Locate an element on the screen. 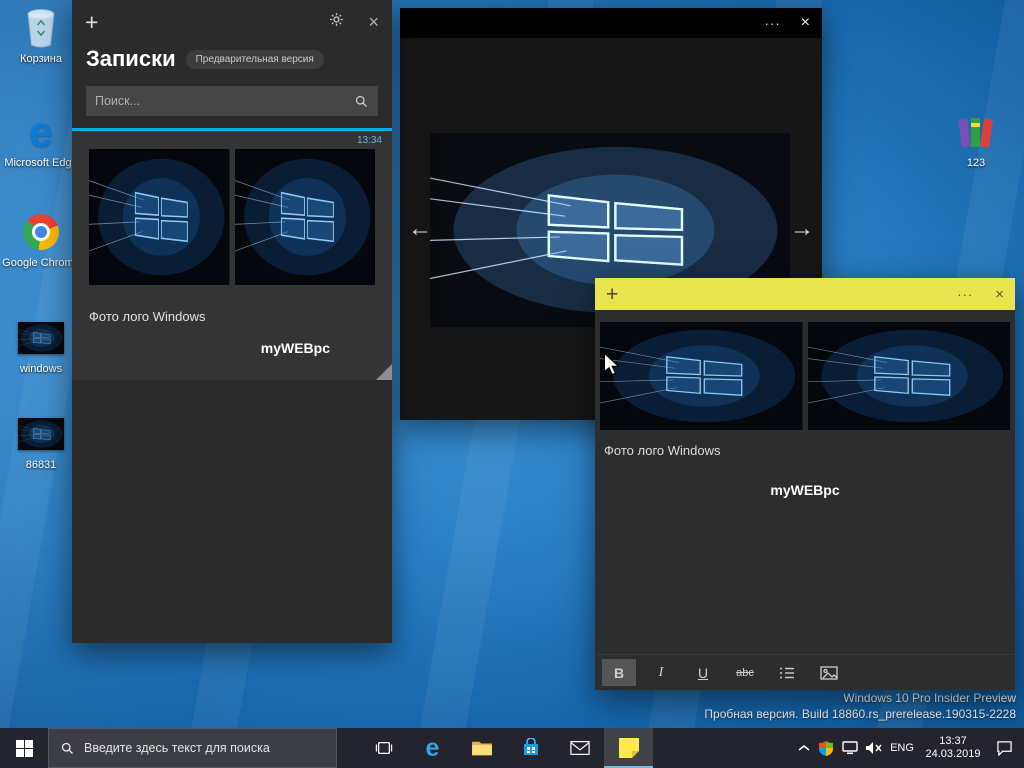 The image size is (1024, 768). desktop-icon-windows-image: windows is located at coordinates (41, 346).